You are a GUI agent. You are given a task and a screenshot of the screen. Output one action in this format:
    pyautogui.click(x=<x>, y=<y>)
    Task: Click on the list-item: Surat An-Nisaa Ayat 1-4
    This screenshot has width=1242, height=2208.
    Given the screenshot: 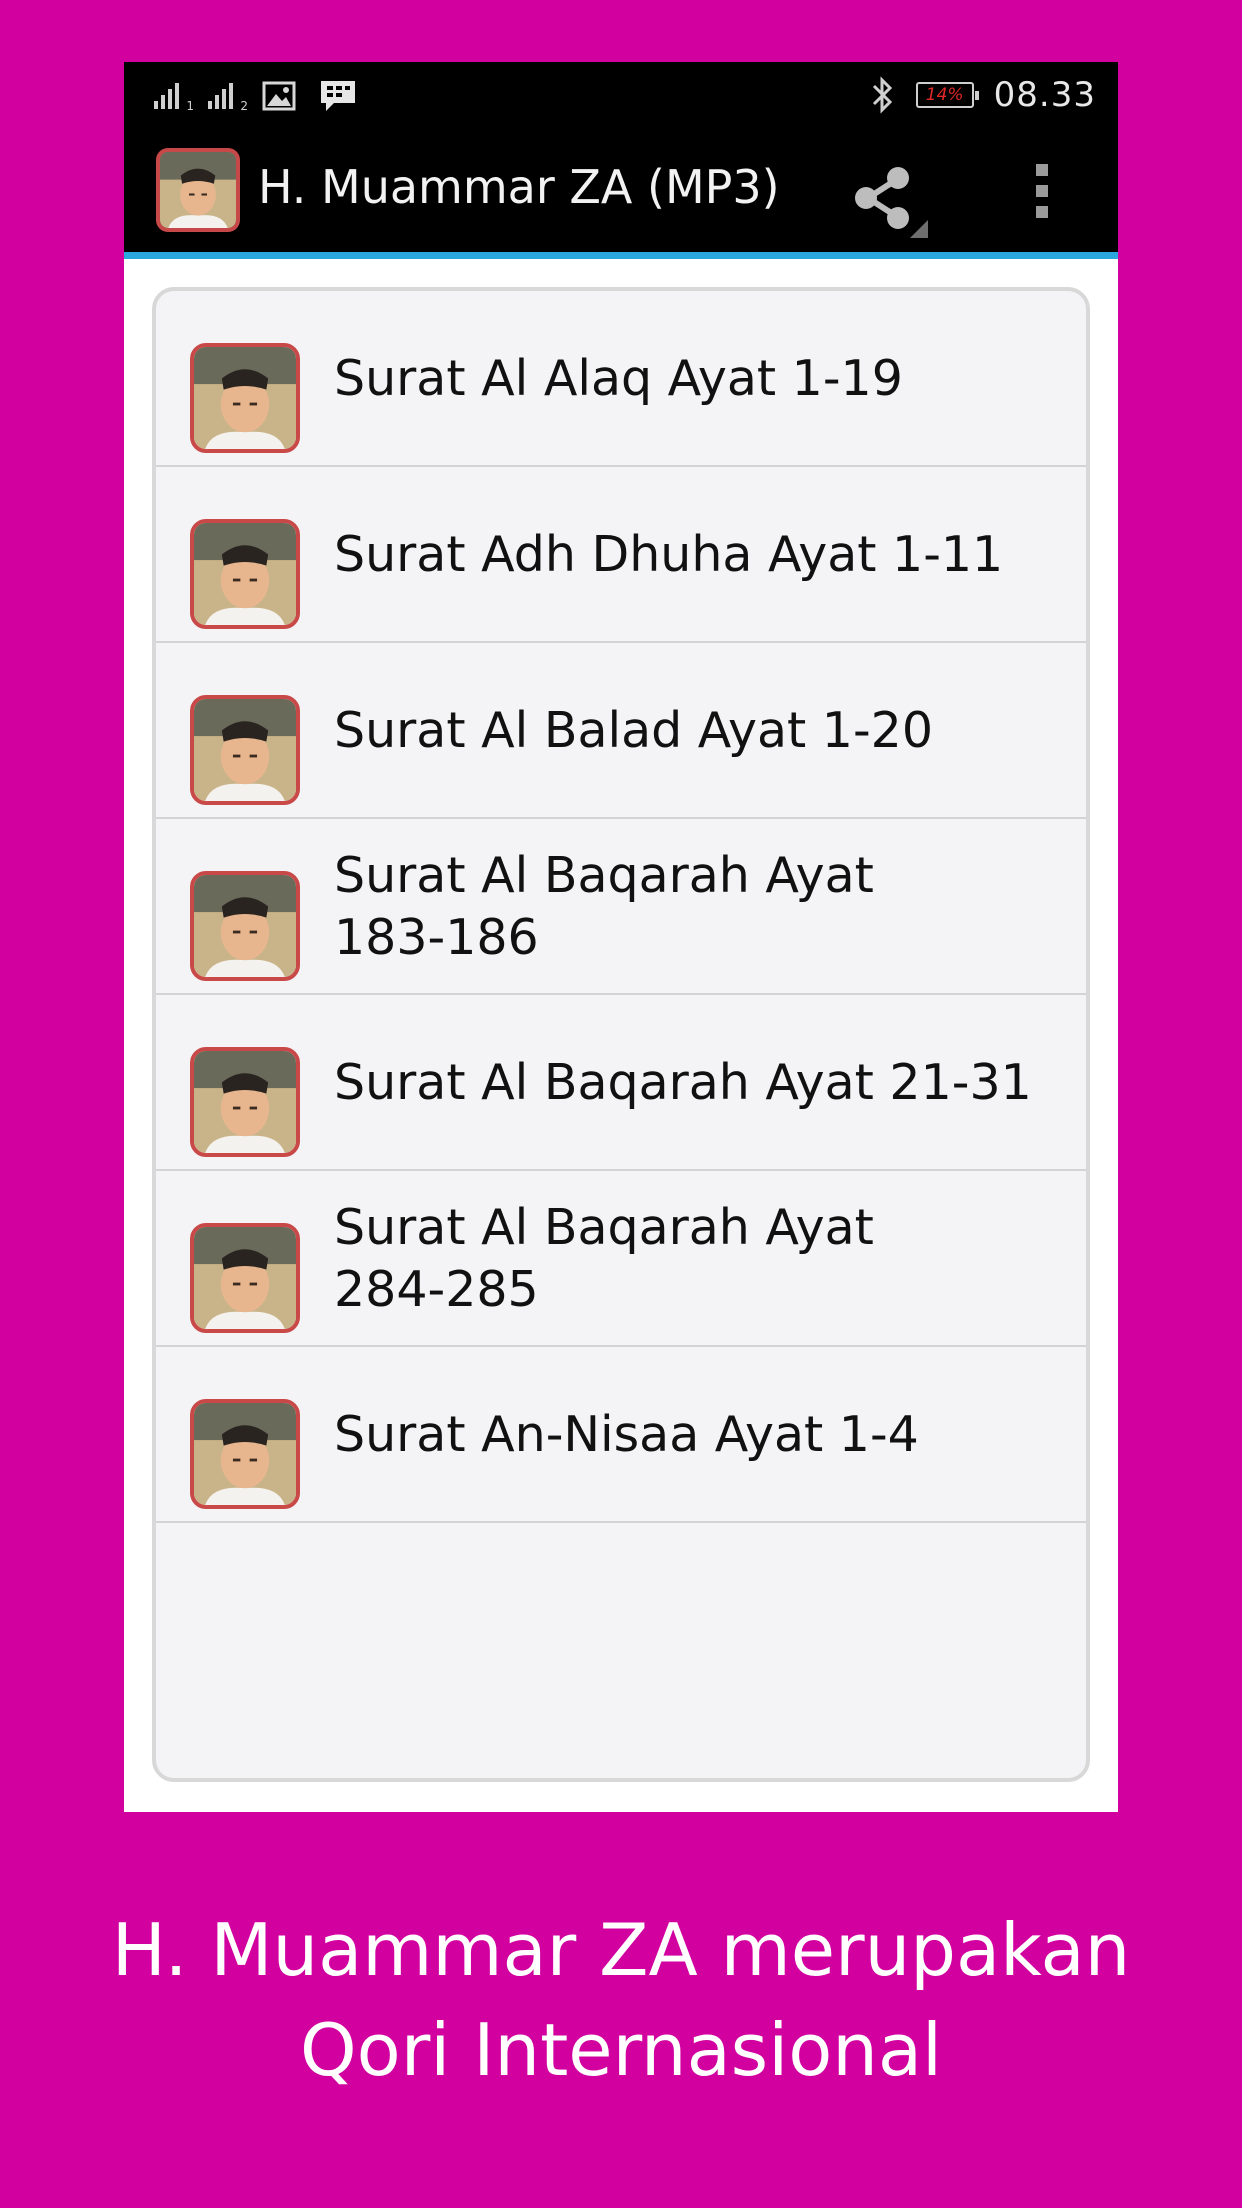 What is the action you would take?
    pyautogui.click(x=621, y=1435)
    